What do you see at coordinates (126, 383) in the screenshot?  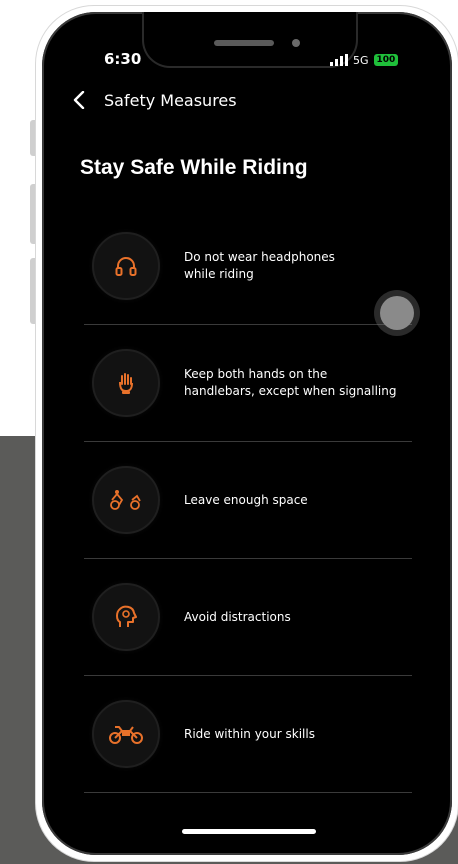 I see `hand-on-handlebar-icon` at bounding box center [126, 383].